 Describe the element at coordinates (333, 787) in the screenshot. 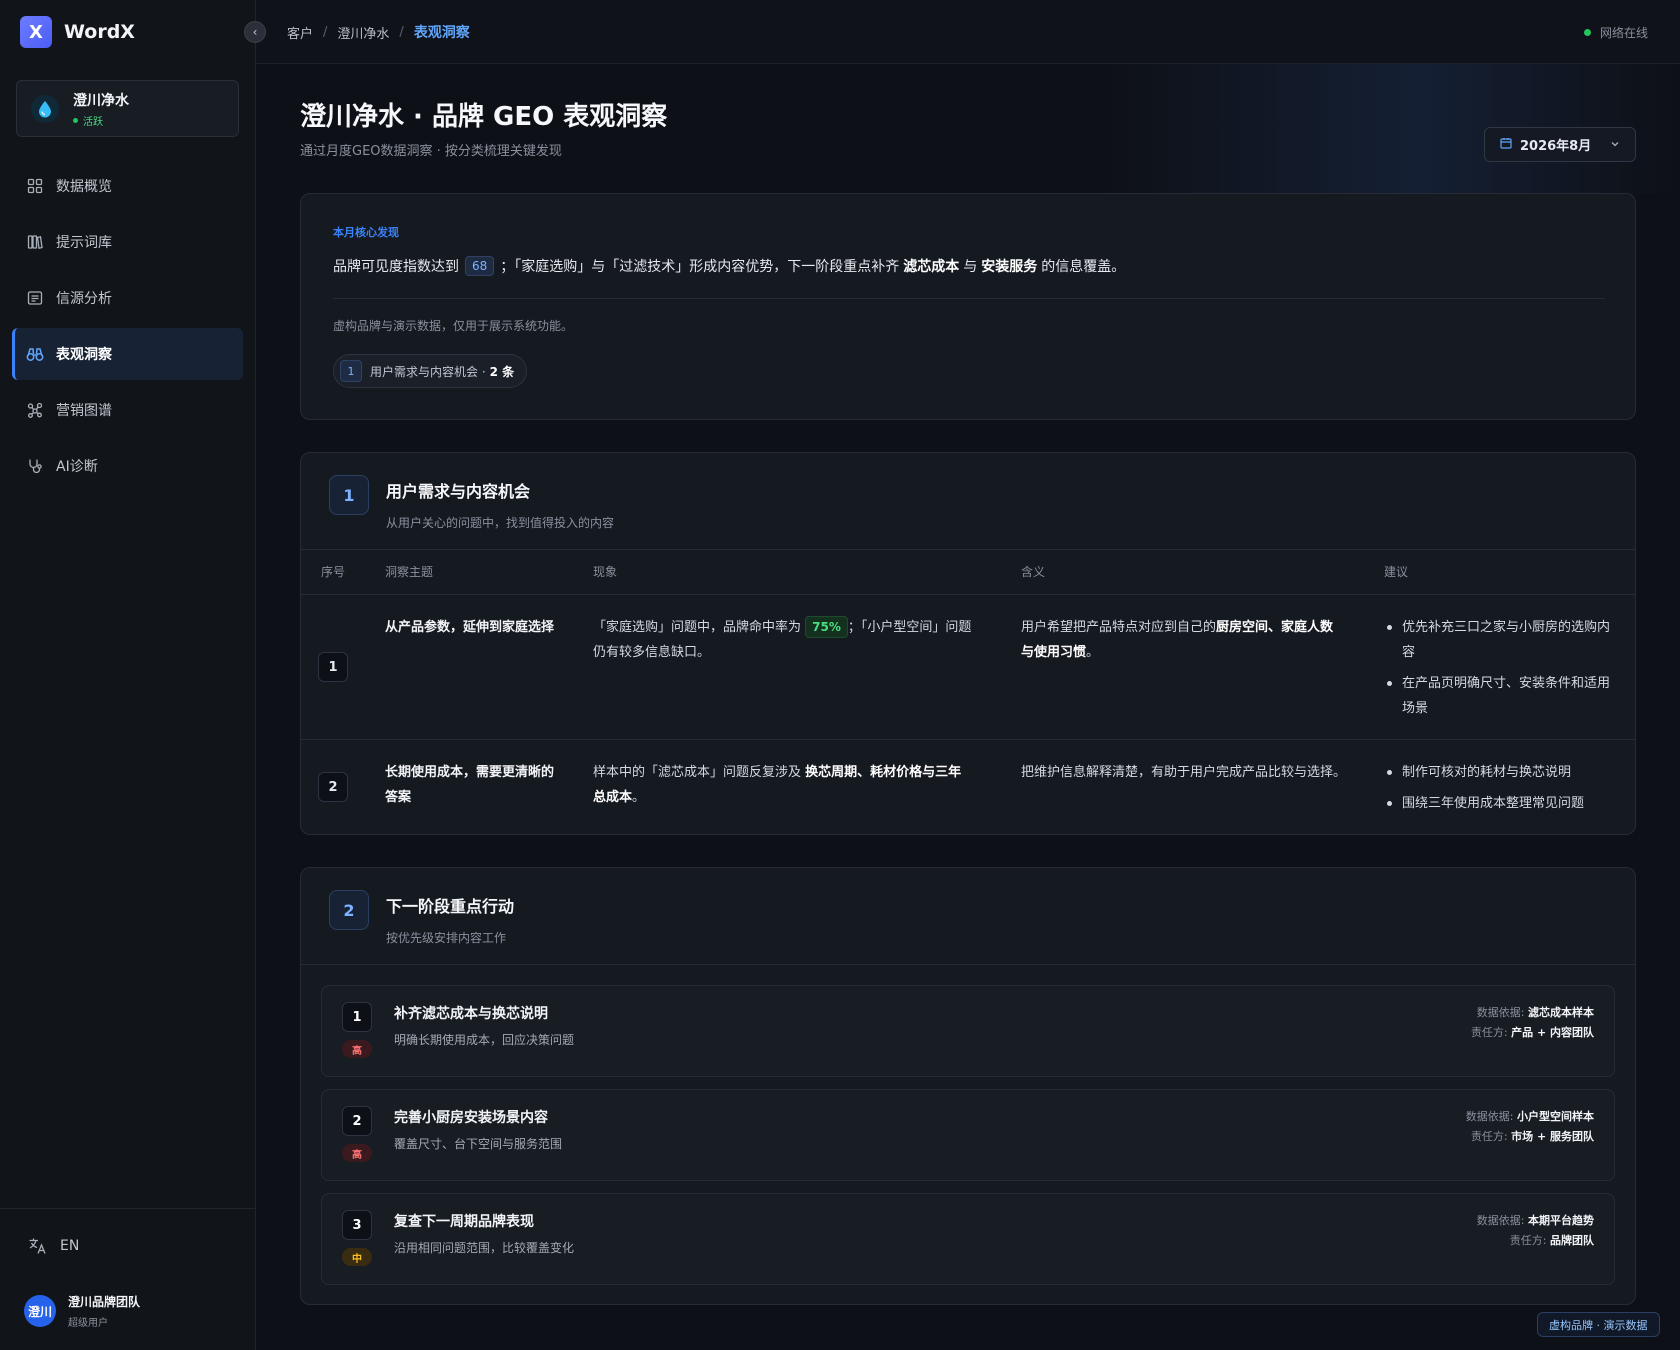

I see `row-number: 2` at that location.